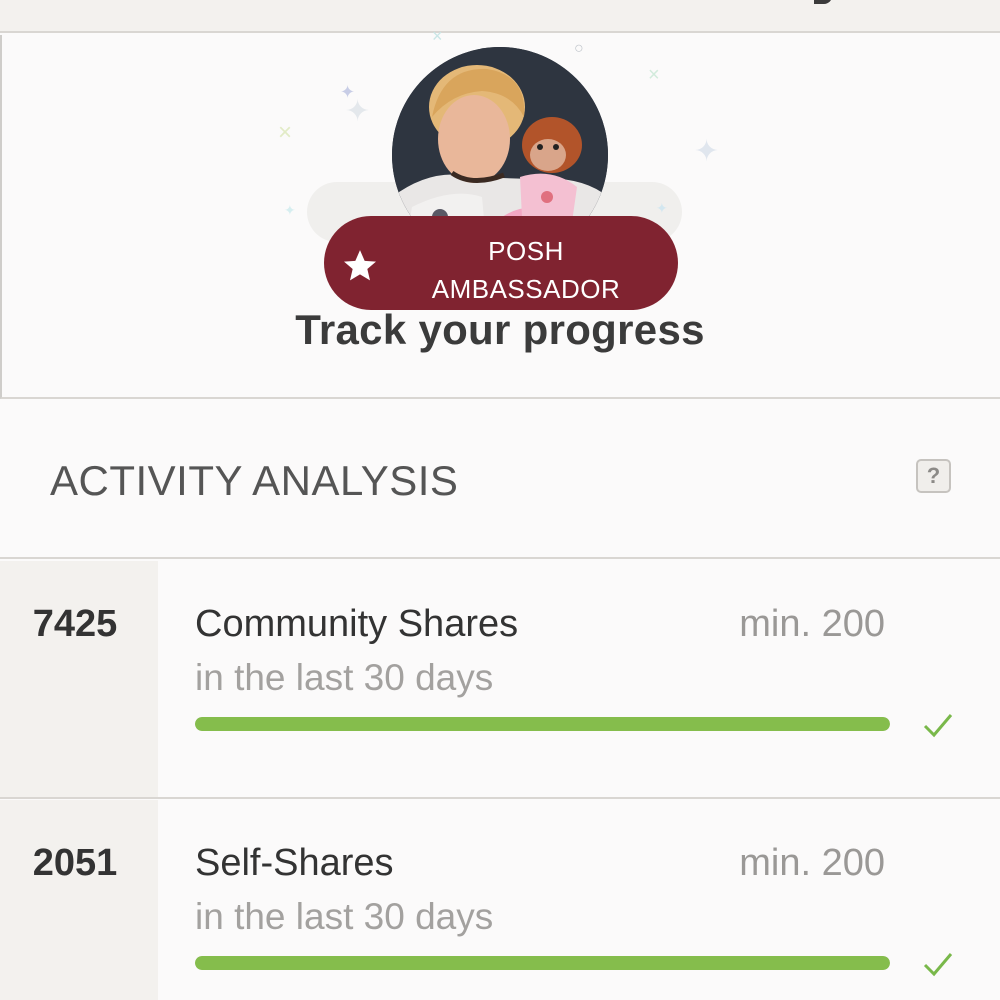  What do you see at coordinates (526, 251) in the screenshot?
I see `badge-line-1: POSH` at bounding box center [526, 251].